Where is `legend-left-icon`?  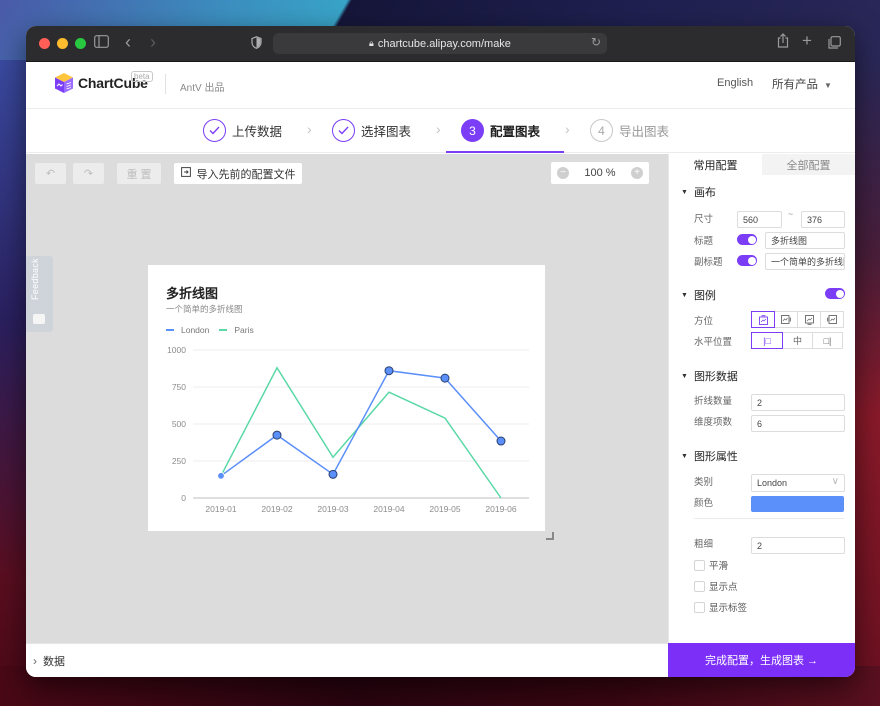 legend-left-icon is located at coordinates (832, 319).